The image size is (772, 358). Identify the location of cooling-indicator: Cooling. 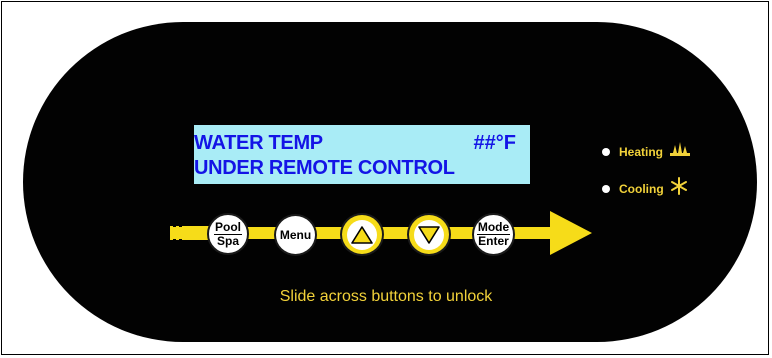
(645, 188).